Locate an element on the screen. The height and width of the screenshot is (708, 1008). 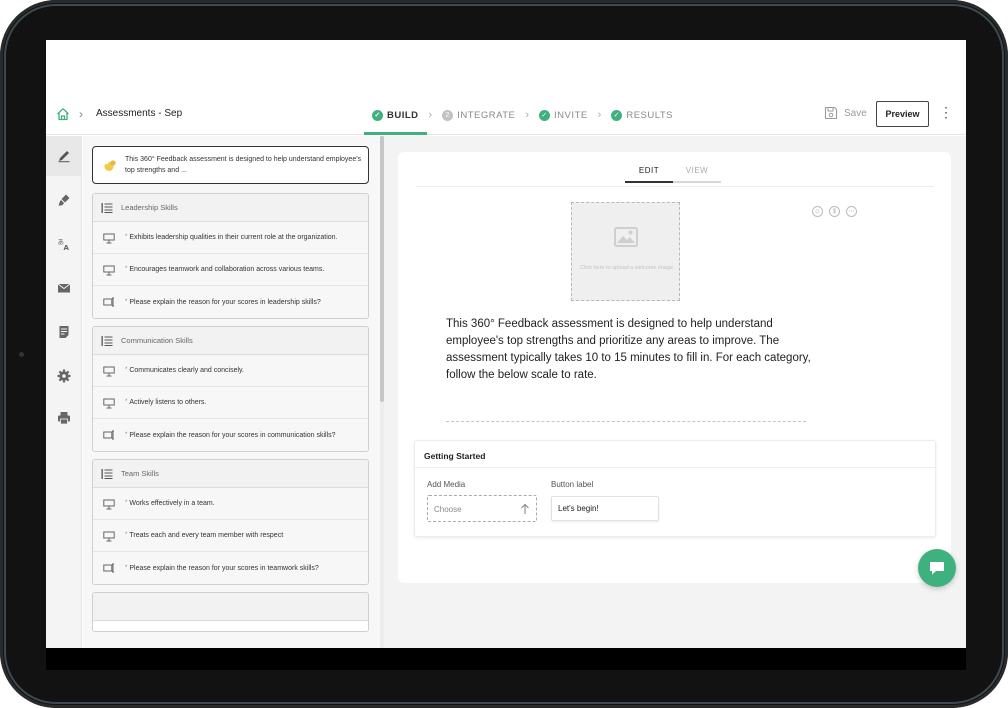
button-label-input is located at coordinates (605, 508).